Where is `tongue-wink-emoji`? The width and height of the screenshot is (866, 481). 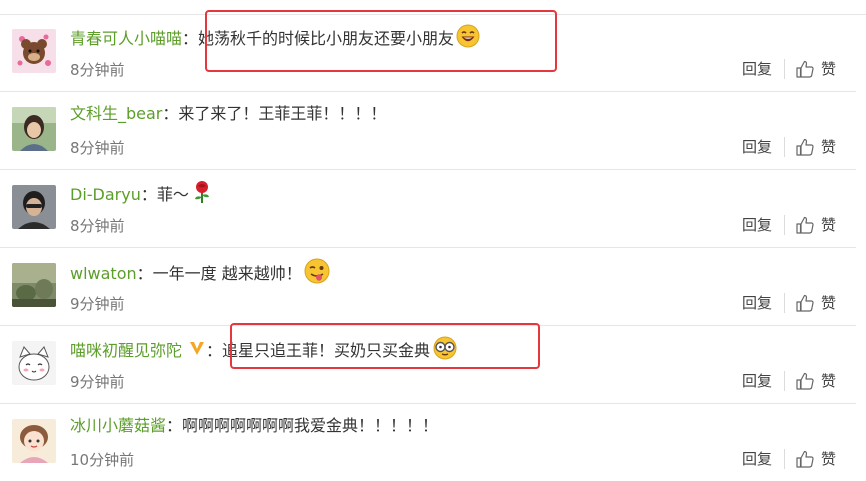 tongue-wink-emoji is located at coordinates (317, 274).